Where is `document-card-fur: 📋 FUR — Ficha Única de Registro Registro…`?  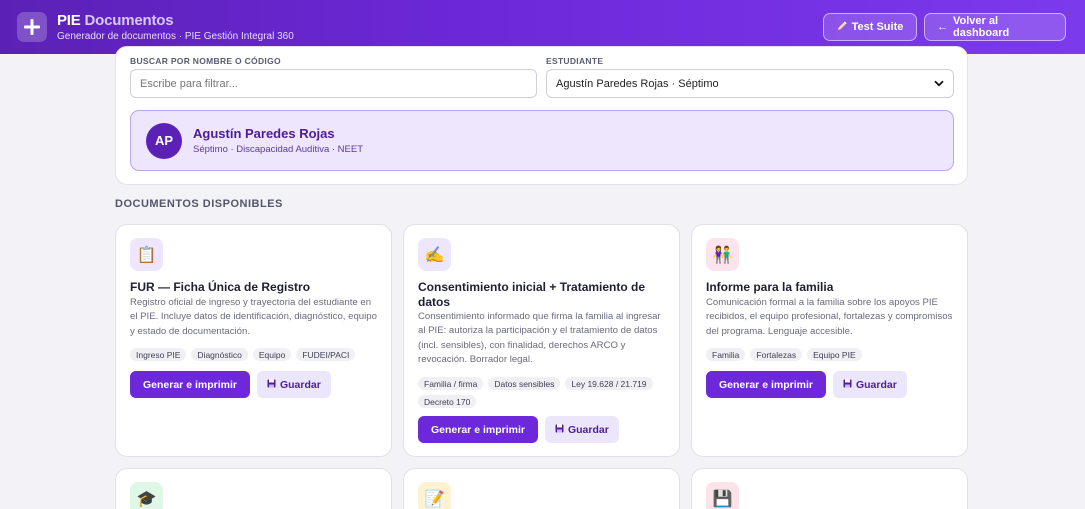
document-card-fur: 📋 FUR — Ficha Única de Registro Registro… is located at coordinates (253, 340).